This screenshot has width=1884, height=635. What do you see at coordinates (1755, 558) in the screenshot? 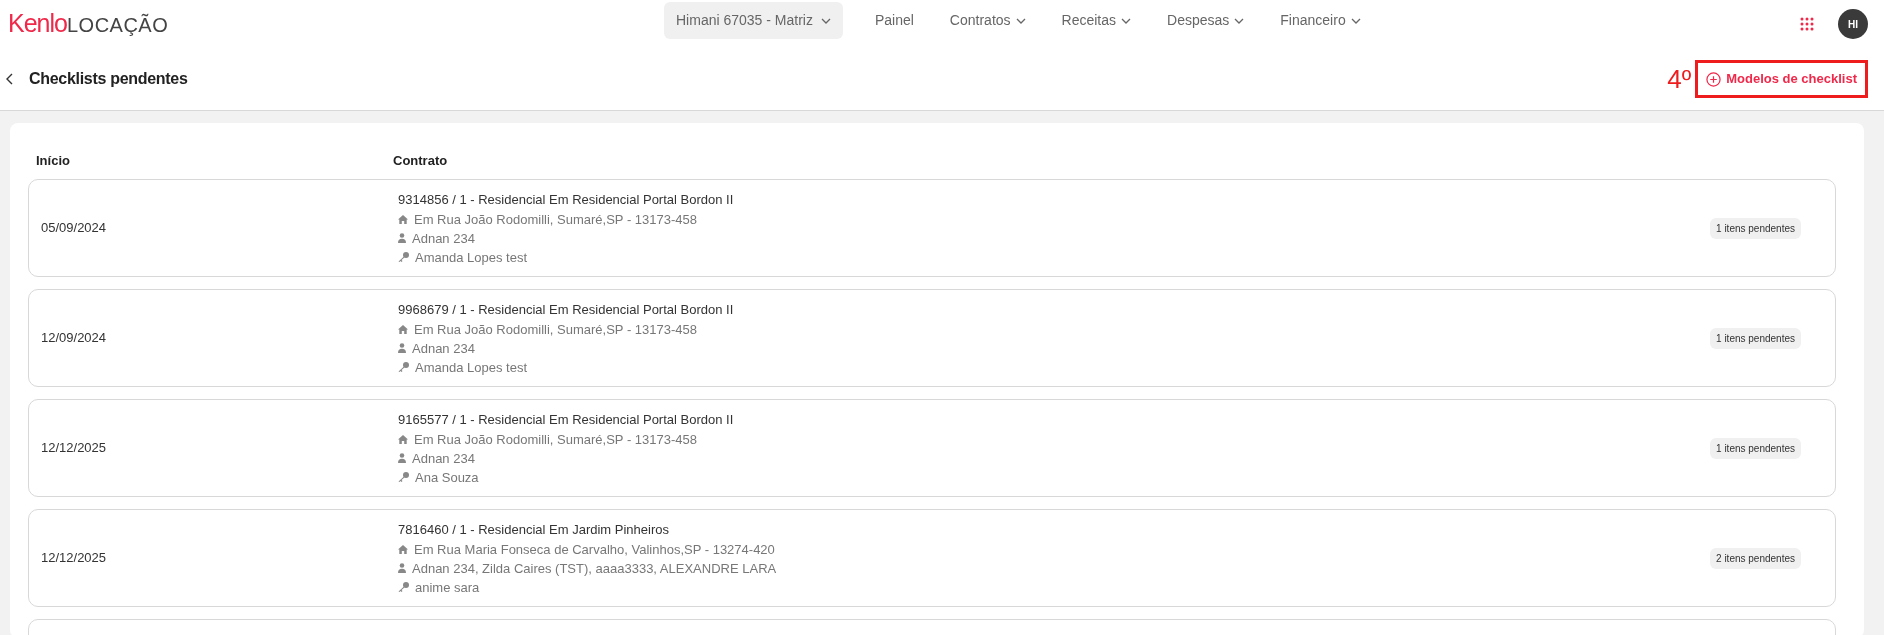
I see `pending-badge: 2 itens pendentes` at bounding box center [1755, 558].